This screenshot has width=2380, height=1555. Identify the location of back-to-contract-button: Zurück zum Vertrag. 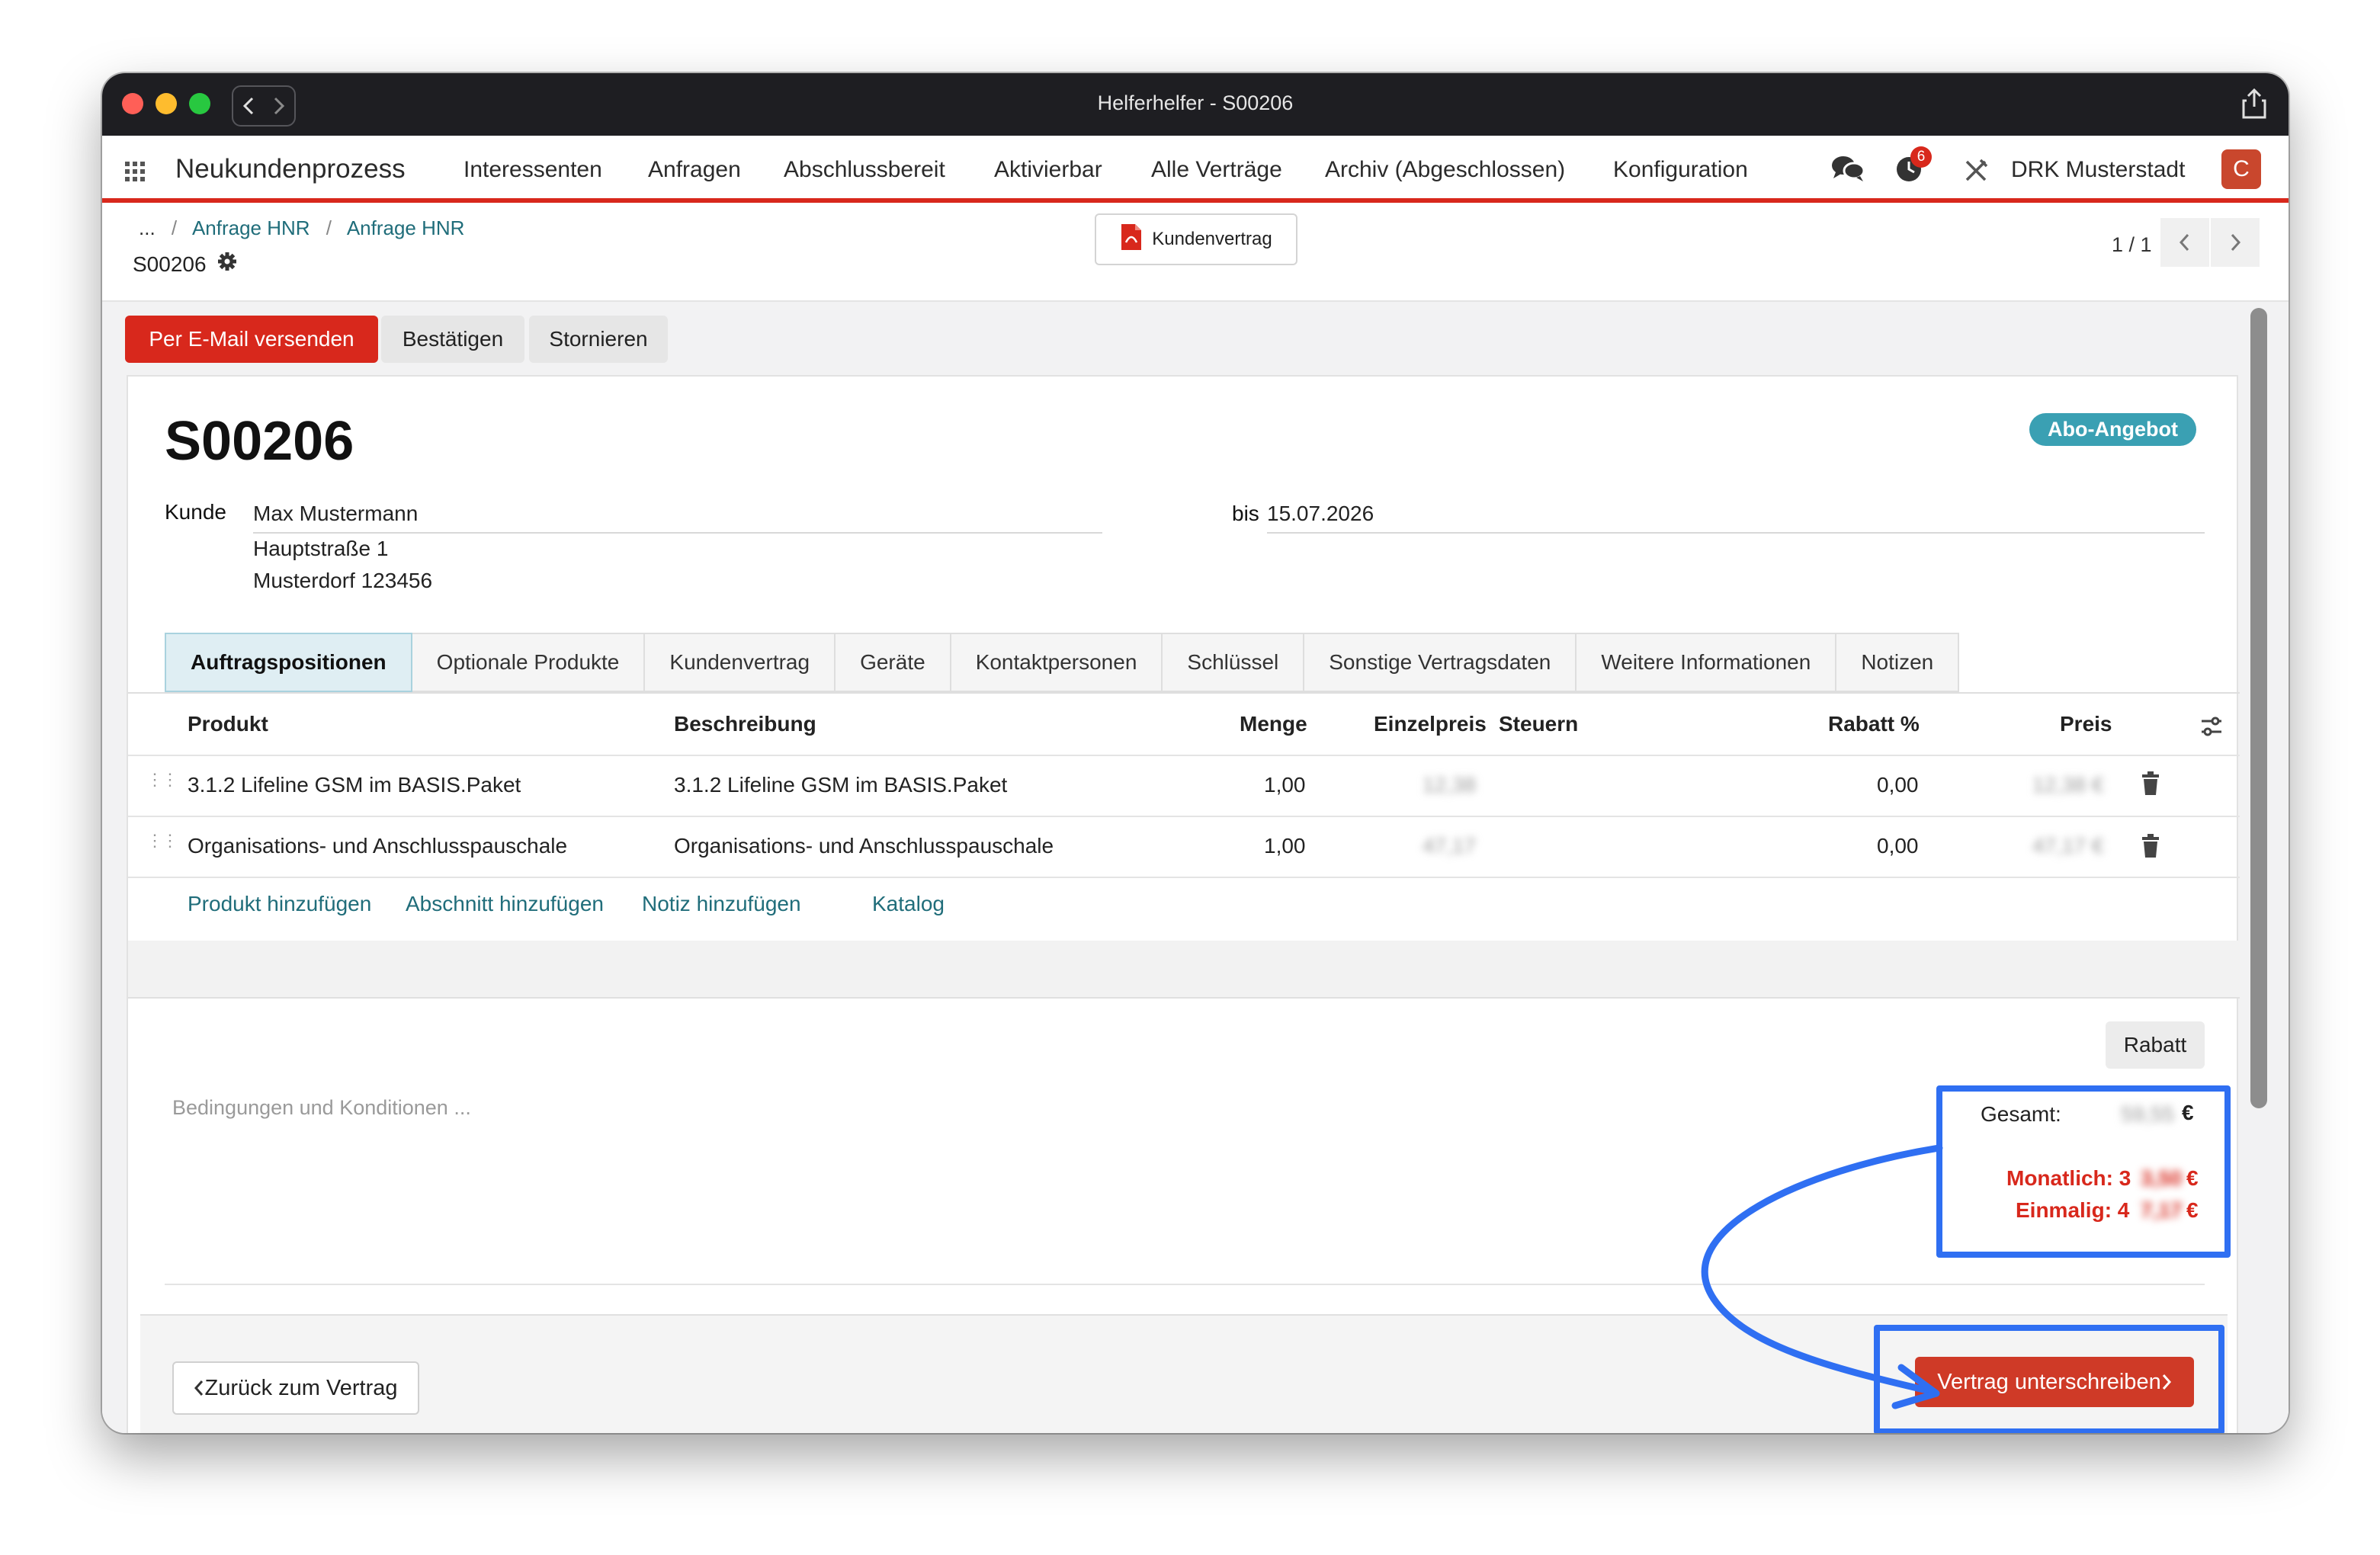
(295, 1388).